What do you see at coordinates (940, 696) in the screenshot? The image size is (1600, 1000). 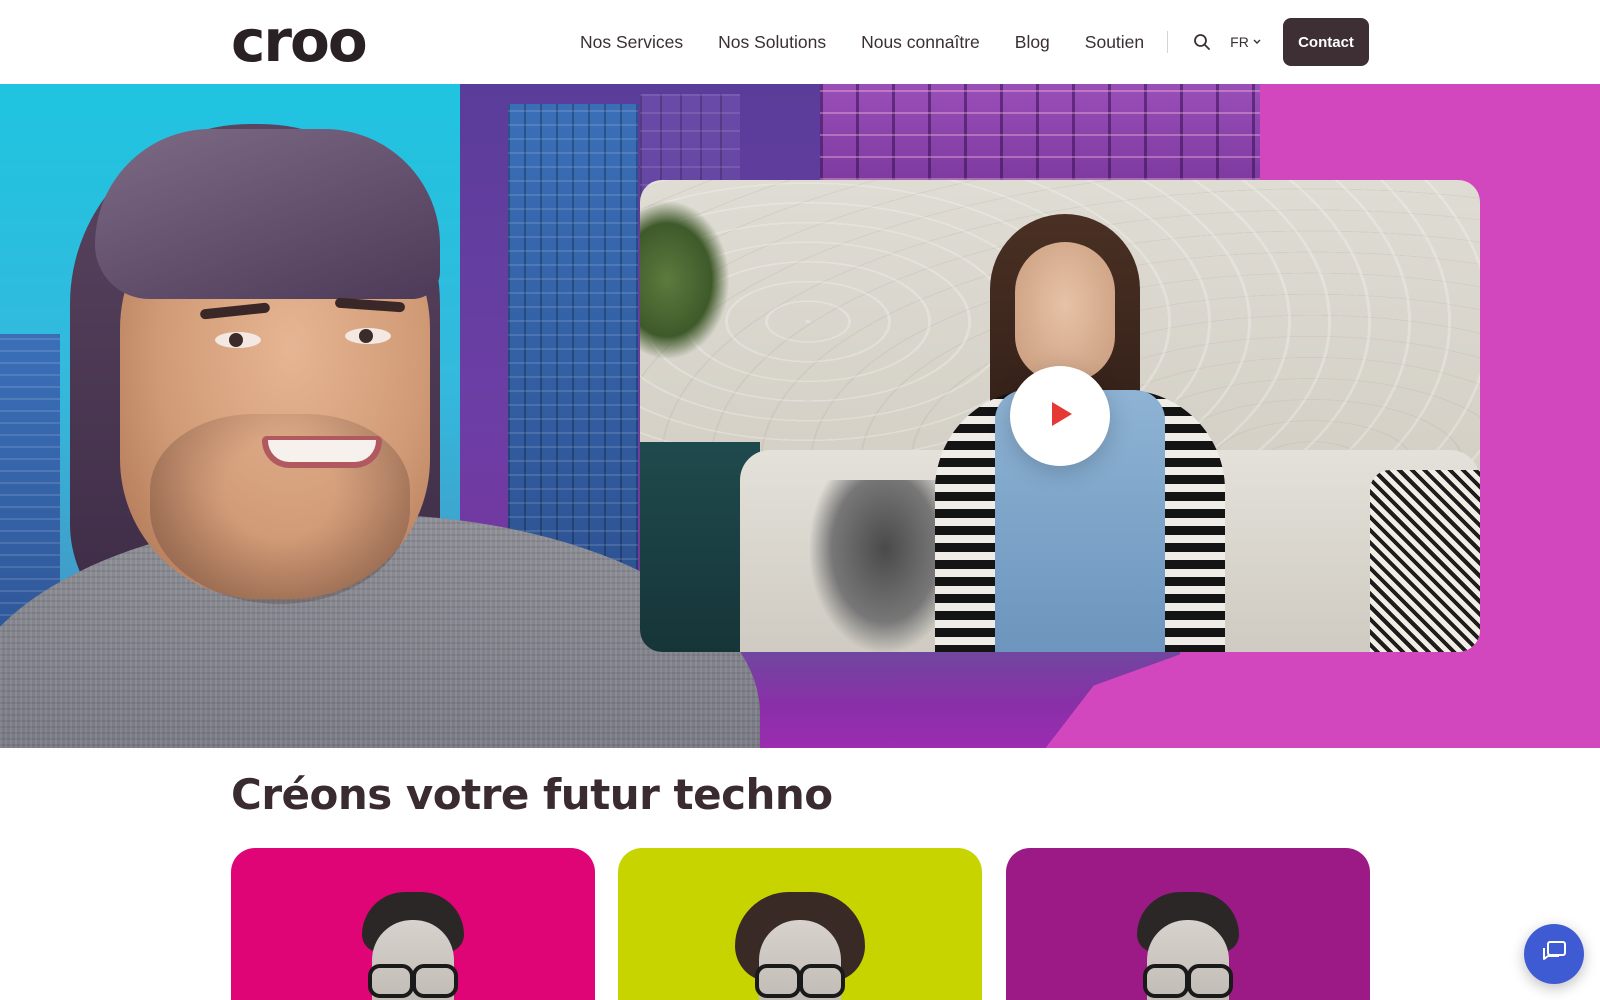 I see `street-illustration` at bounding box center [940, 696].